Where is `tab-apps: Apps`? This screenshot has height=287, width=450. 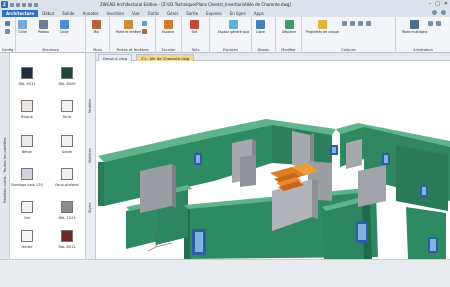 tab-apps: Apps is located at coordinates (259, 13).